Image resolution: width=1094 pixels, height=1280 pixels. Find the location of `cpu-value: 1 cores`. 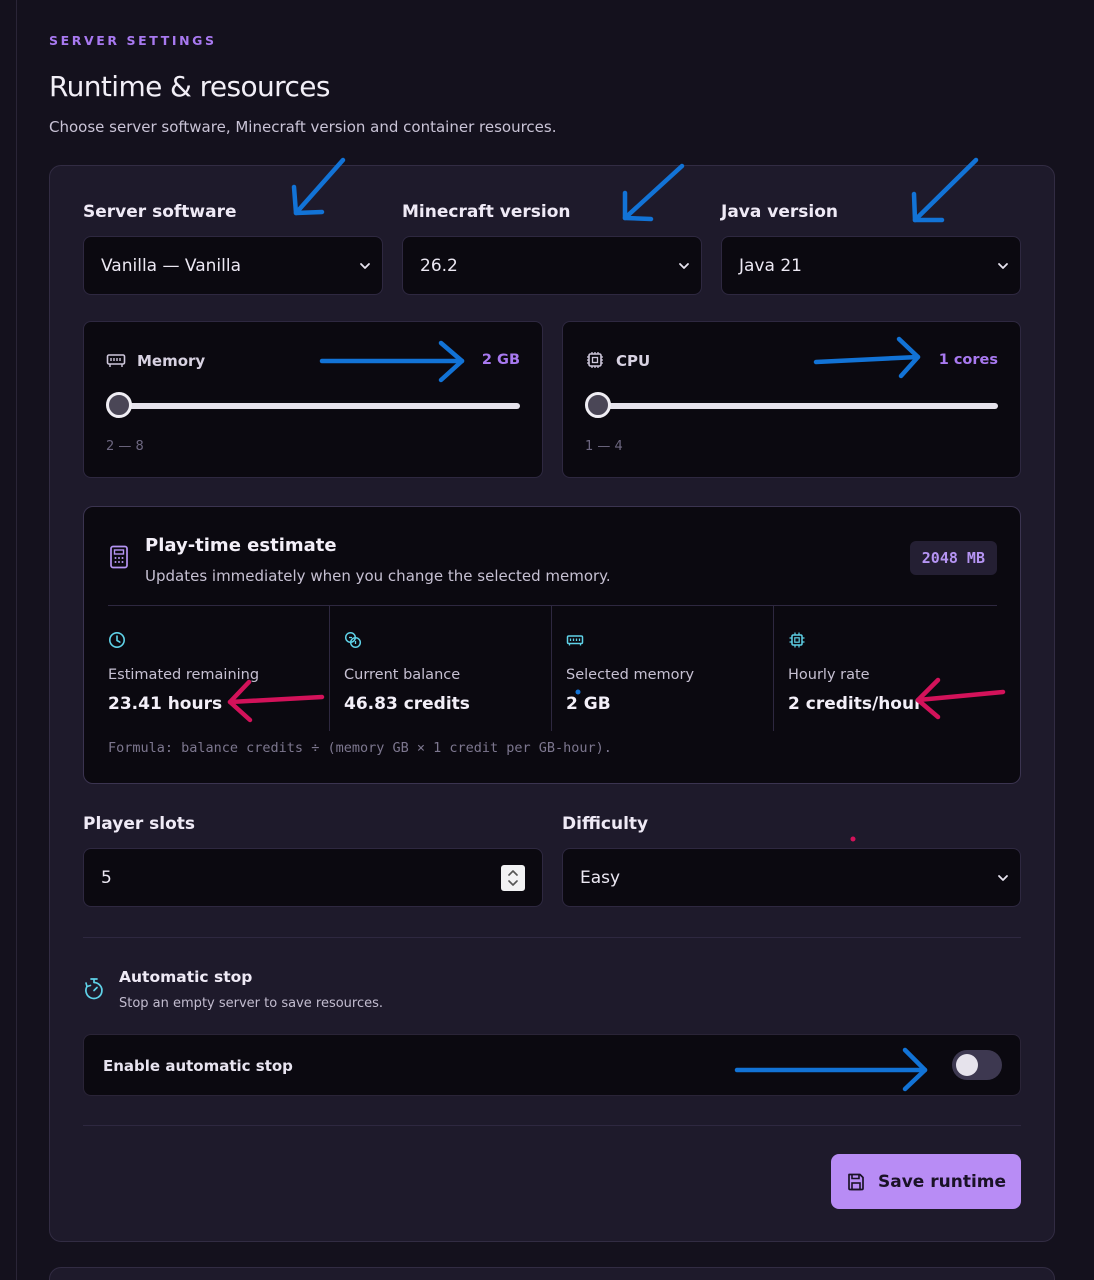

cpu-value: 1 cores is located at coordinates (968, 360).